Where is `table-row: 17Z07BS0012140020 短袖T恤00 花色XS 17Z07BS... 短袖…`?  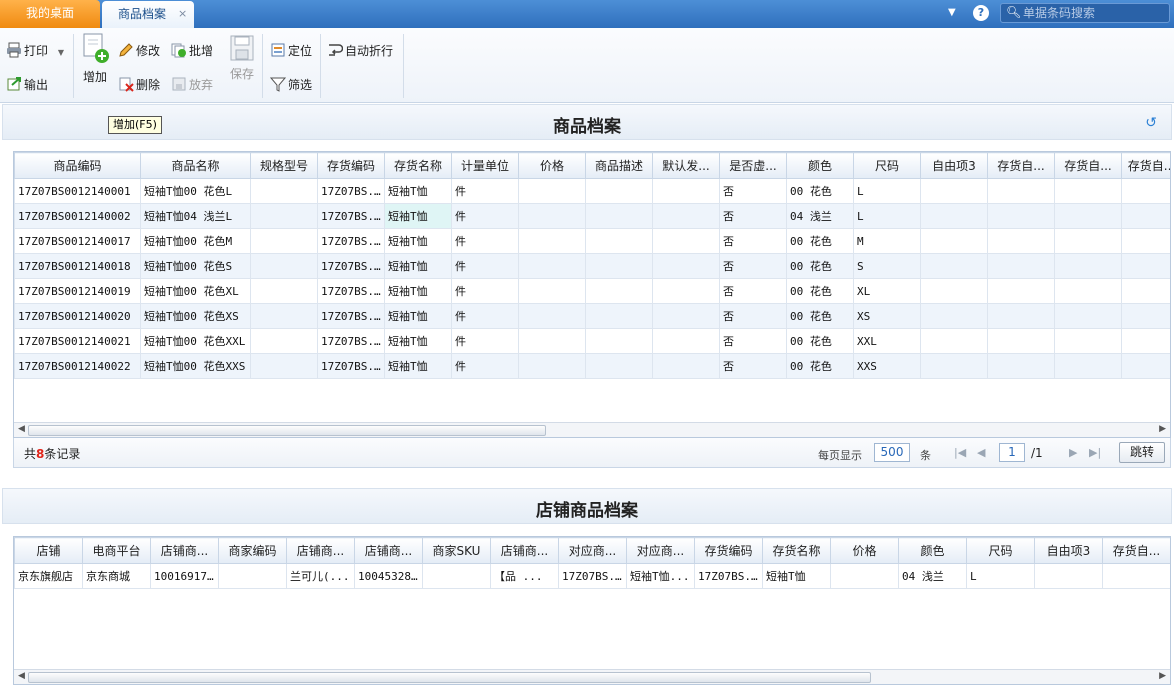 table-row: 17Z07BS0012140020 短袖T恤00 花色XS 17Z07BS... 短袖… is located at coordinates (592, 316).